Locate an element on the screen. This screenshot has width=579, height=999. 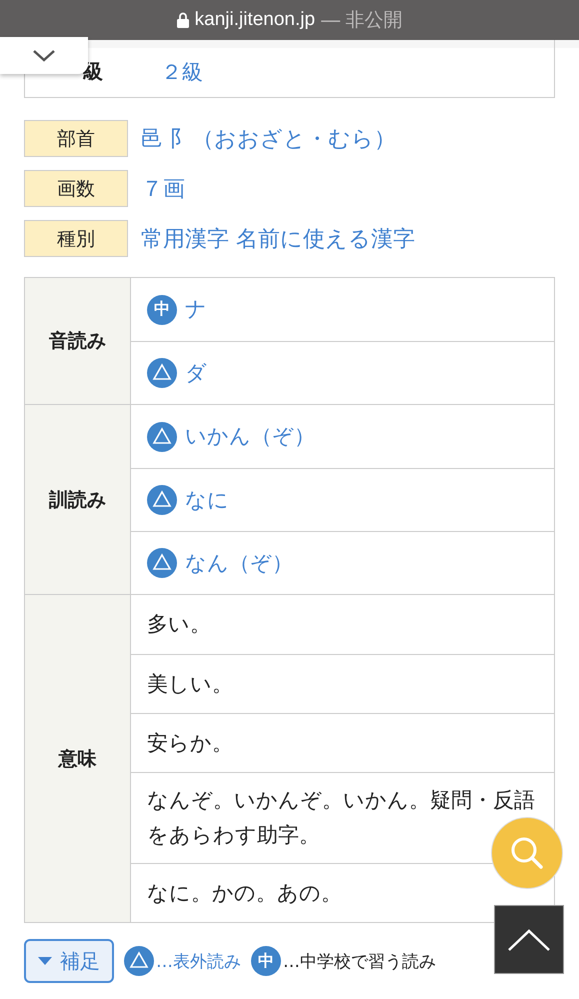
browser-address-bar: kanji.jitenon.jp — 非公開 is located at coordinates (289, 20).